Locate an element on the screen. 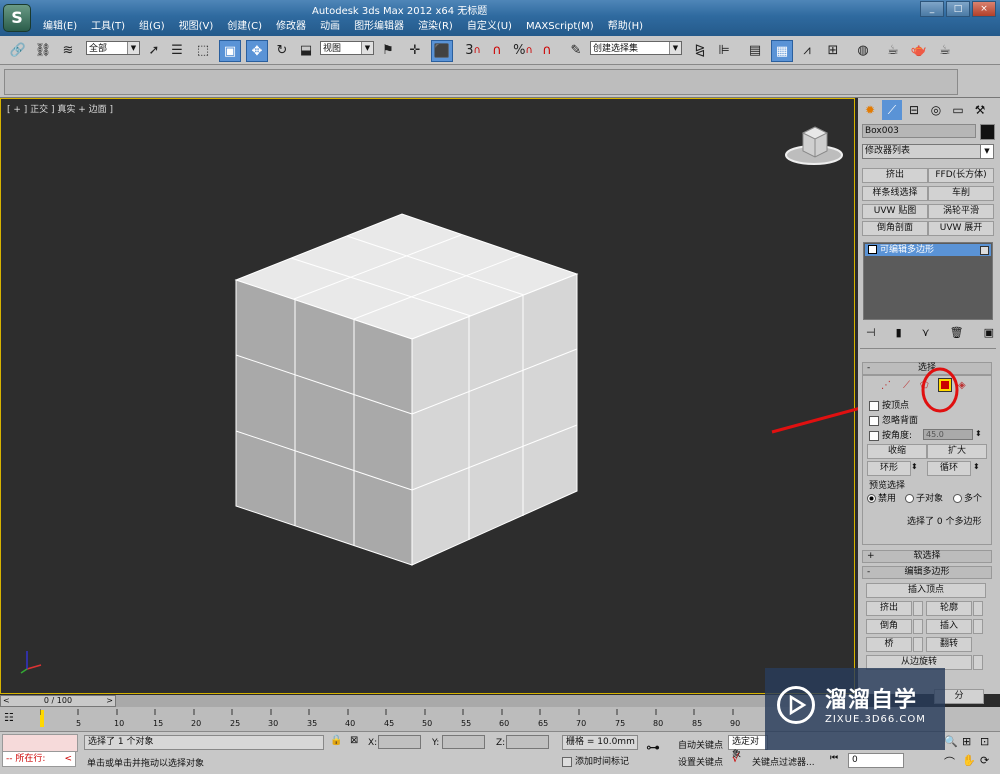 This screenshot has width=1000, height=774. named-selection-dropdown: 创建选择集 ▼ is located at coordinates (636, 48).